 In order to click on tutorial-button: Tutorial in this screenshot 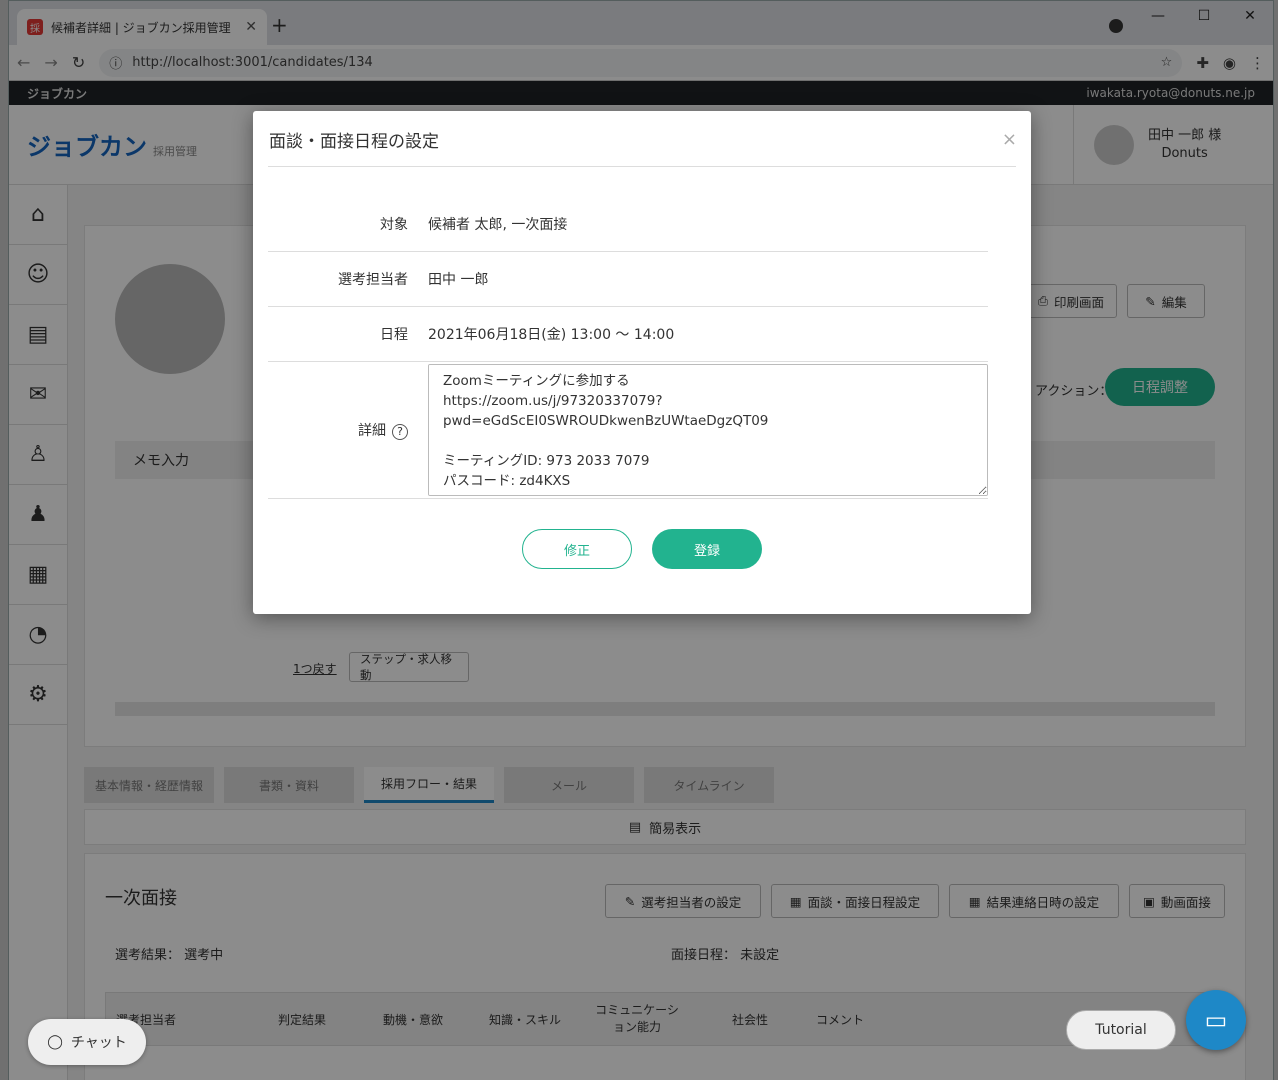, I will do `click(1121, 1030)`.